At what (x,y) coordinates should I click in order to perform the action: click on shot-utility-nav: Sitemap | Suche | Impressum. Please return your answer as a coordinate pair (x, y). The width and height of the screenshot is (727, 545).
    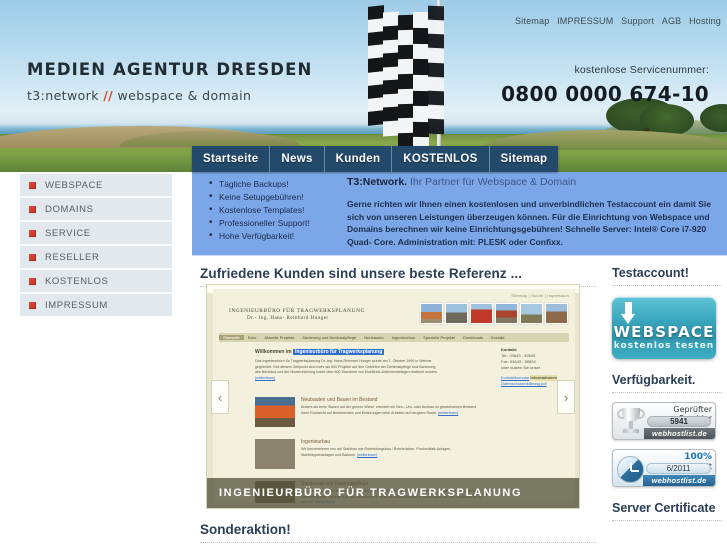
    Looking at the image, I should click on (540, 295).